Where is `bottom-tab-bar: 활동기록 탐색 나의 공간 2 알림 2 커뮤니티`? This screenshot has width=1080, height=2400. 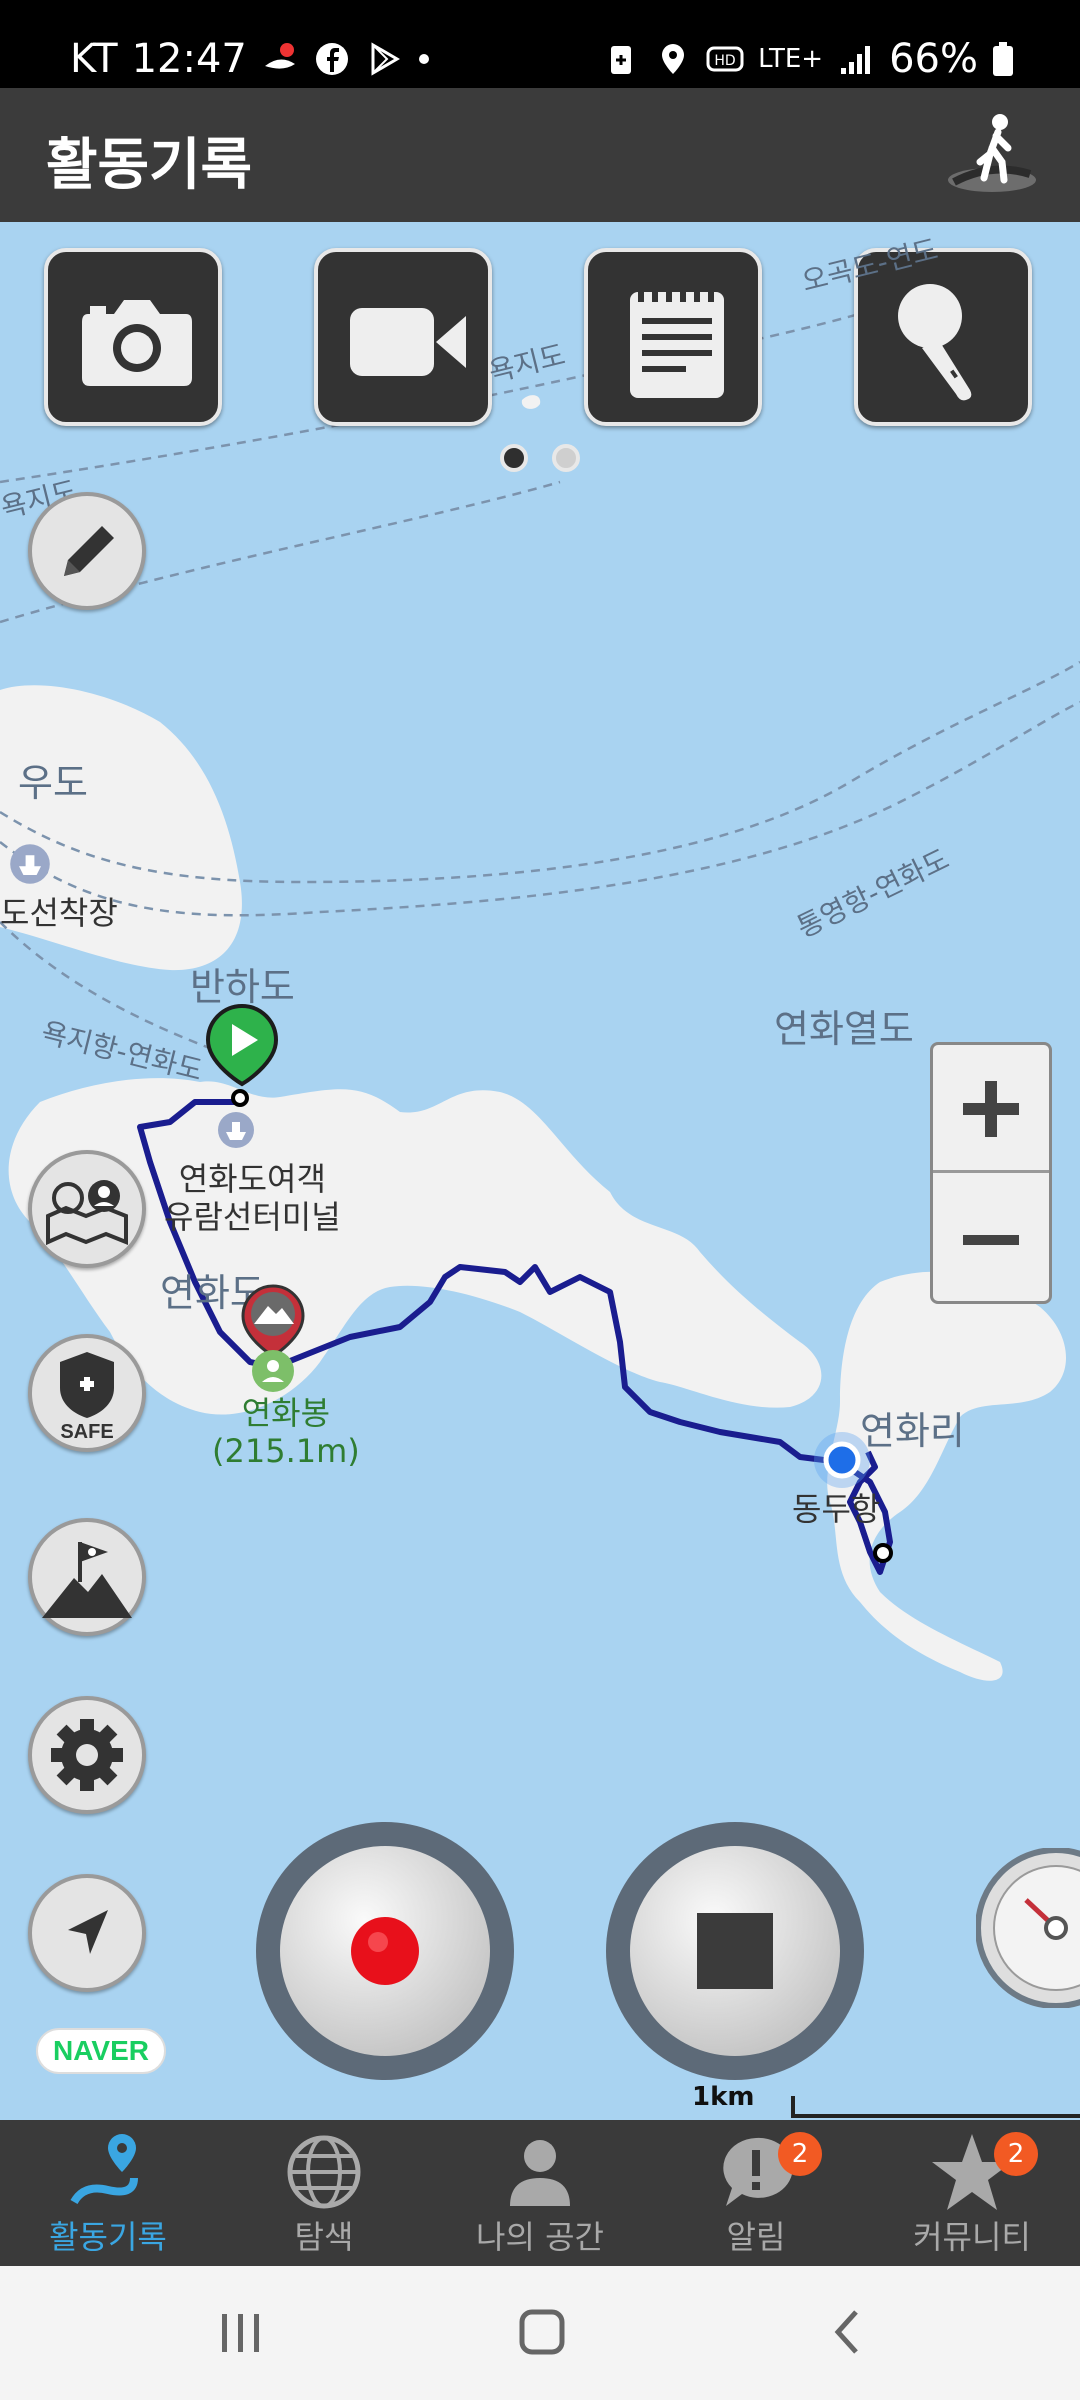
bottom-tab-bar: 활동기록 탐색 나의 공간 2 알림 2 커뮤니티 is located at coordinates (540, 2193).